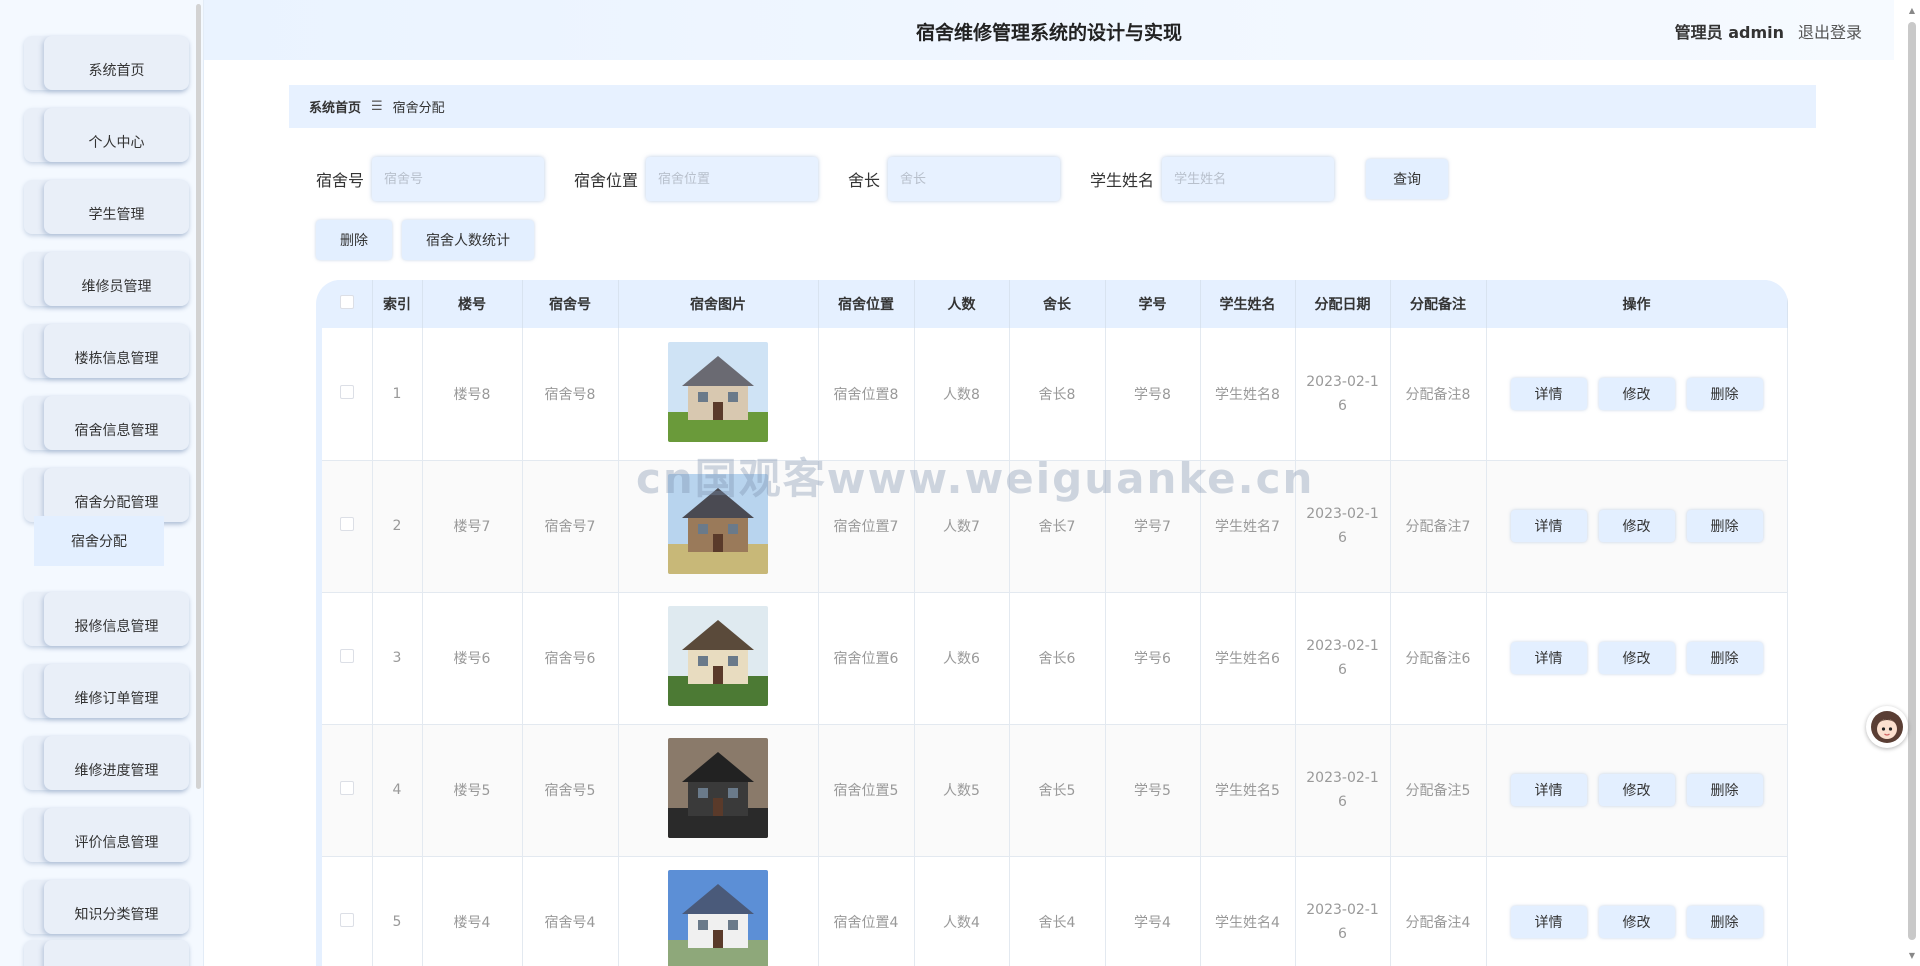 This screenshot has height=966, width=1920. What do you see at coordinates (116, 763) in the screenshot?
I see `sidebar-menu-label: 维修进度管理` at bounding box center [116, 763].